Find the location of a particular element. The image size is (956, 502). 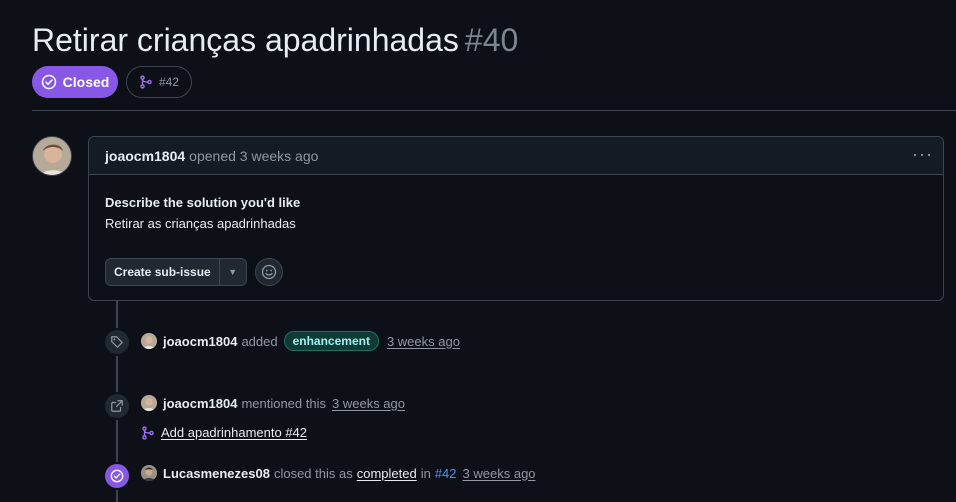

tag-icon is located at coordinates (117, 342).